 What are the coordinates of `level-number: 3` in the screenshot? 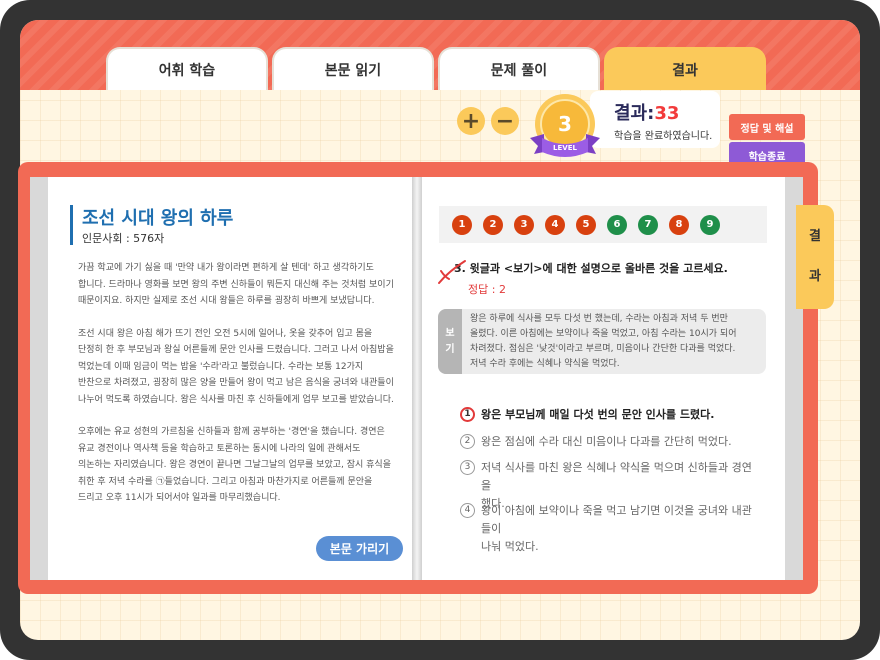 It's located at (565, 124).